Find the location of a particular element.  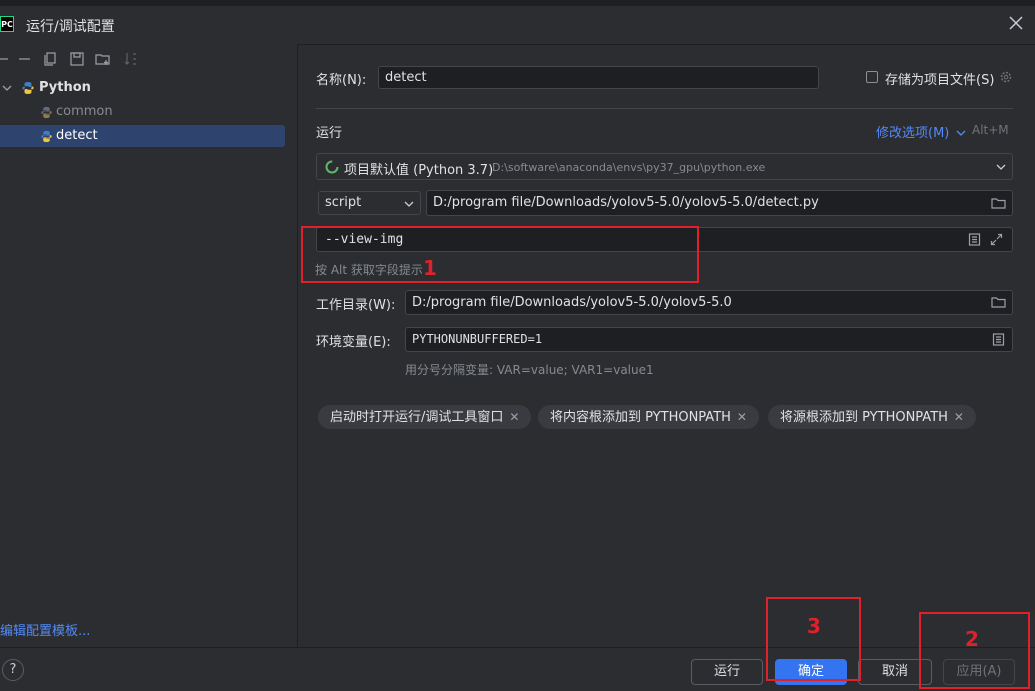

tree-item-python: Python is located at coordinates (142, 88).